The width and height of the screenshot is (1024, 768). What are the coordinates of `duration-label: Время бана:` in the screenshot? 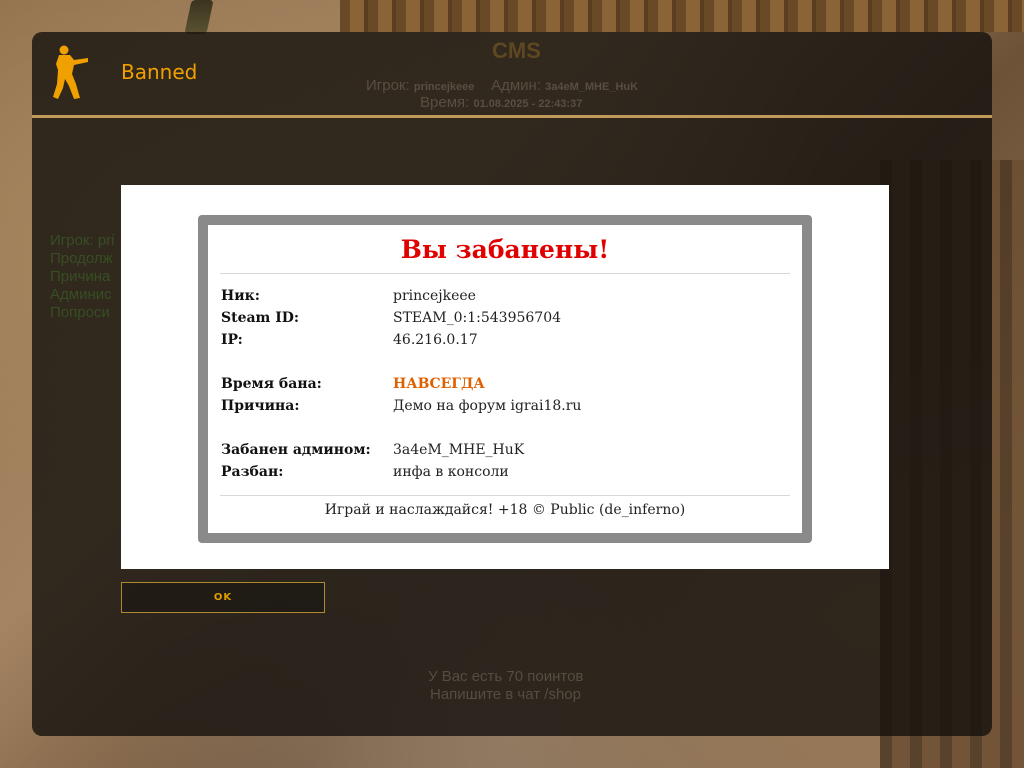 It's located at (271, 384).